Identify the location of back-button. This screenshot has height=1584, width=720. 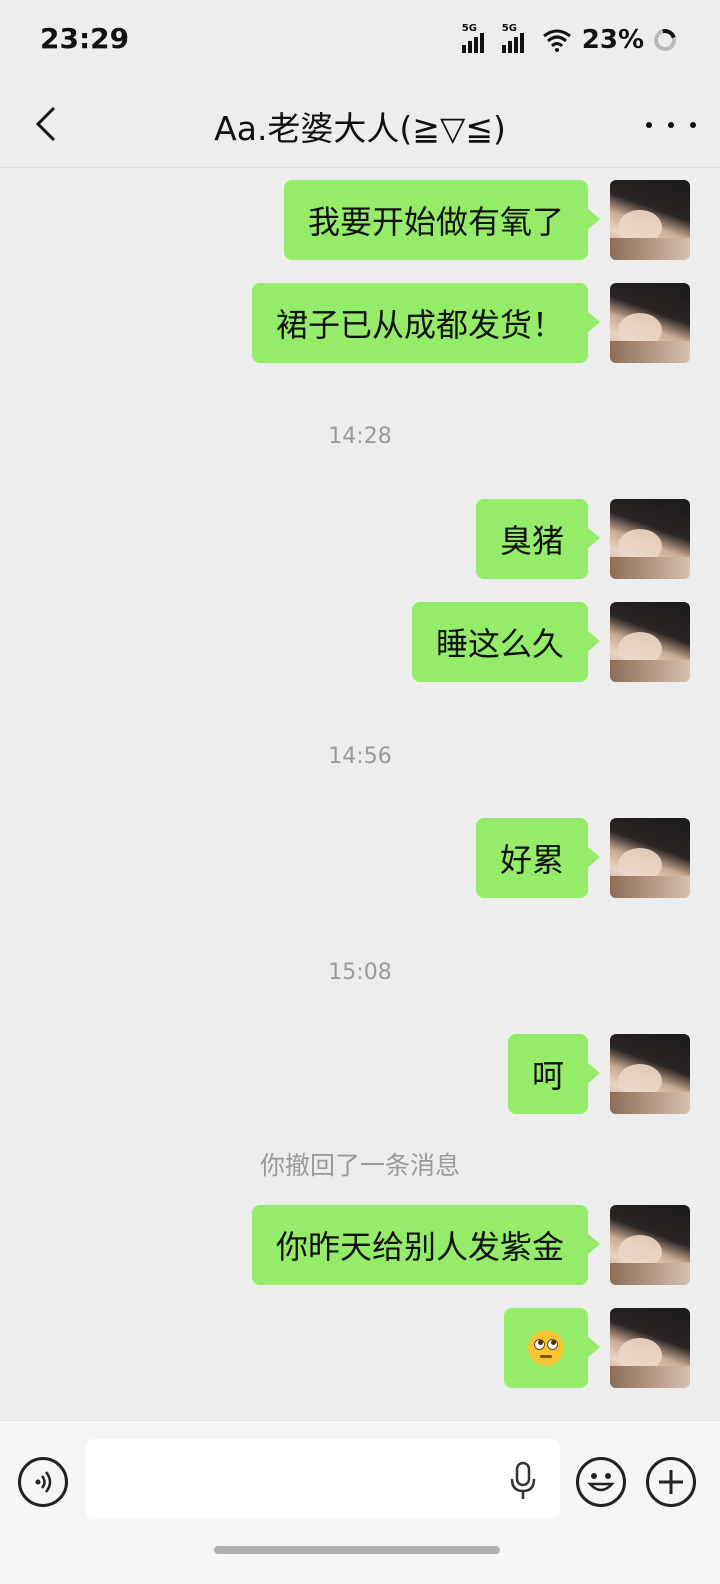
(46, 124).